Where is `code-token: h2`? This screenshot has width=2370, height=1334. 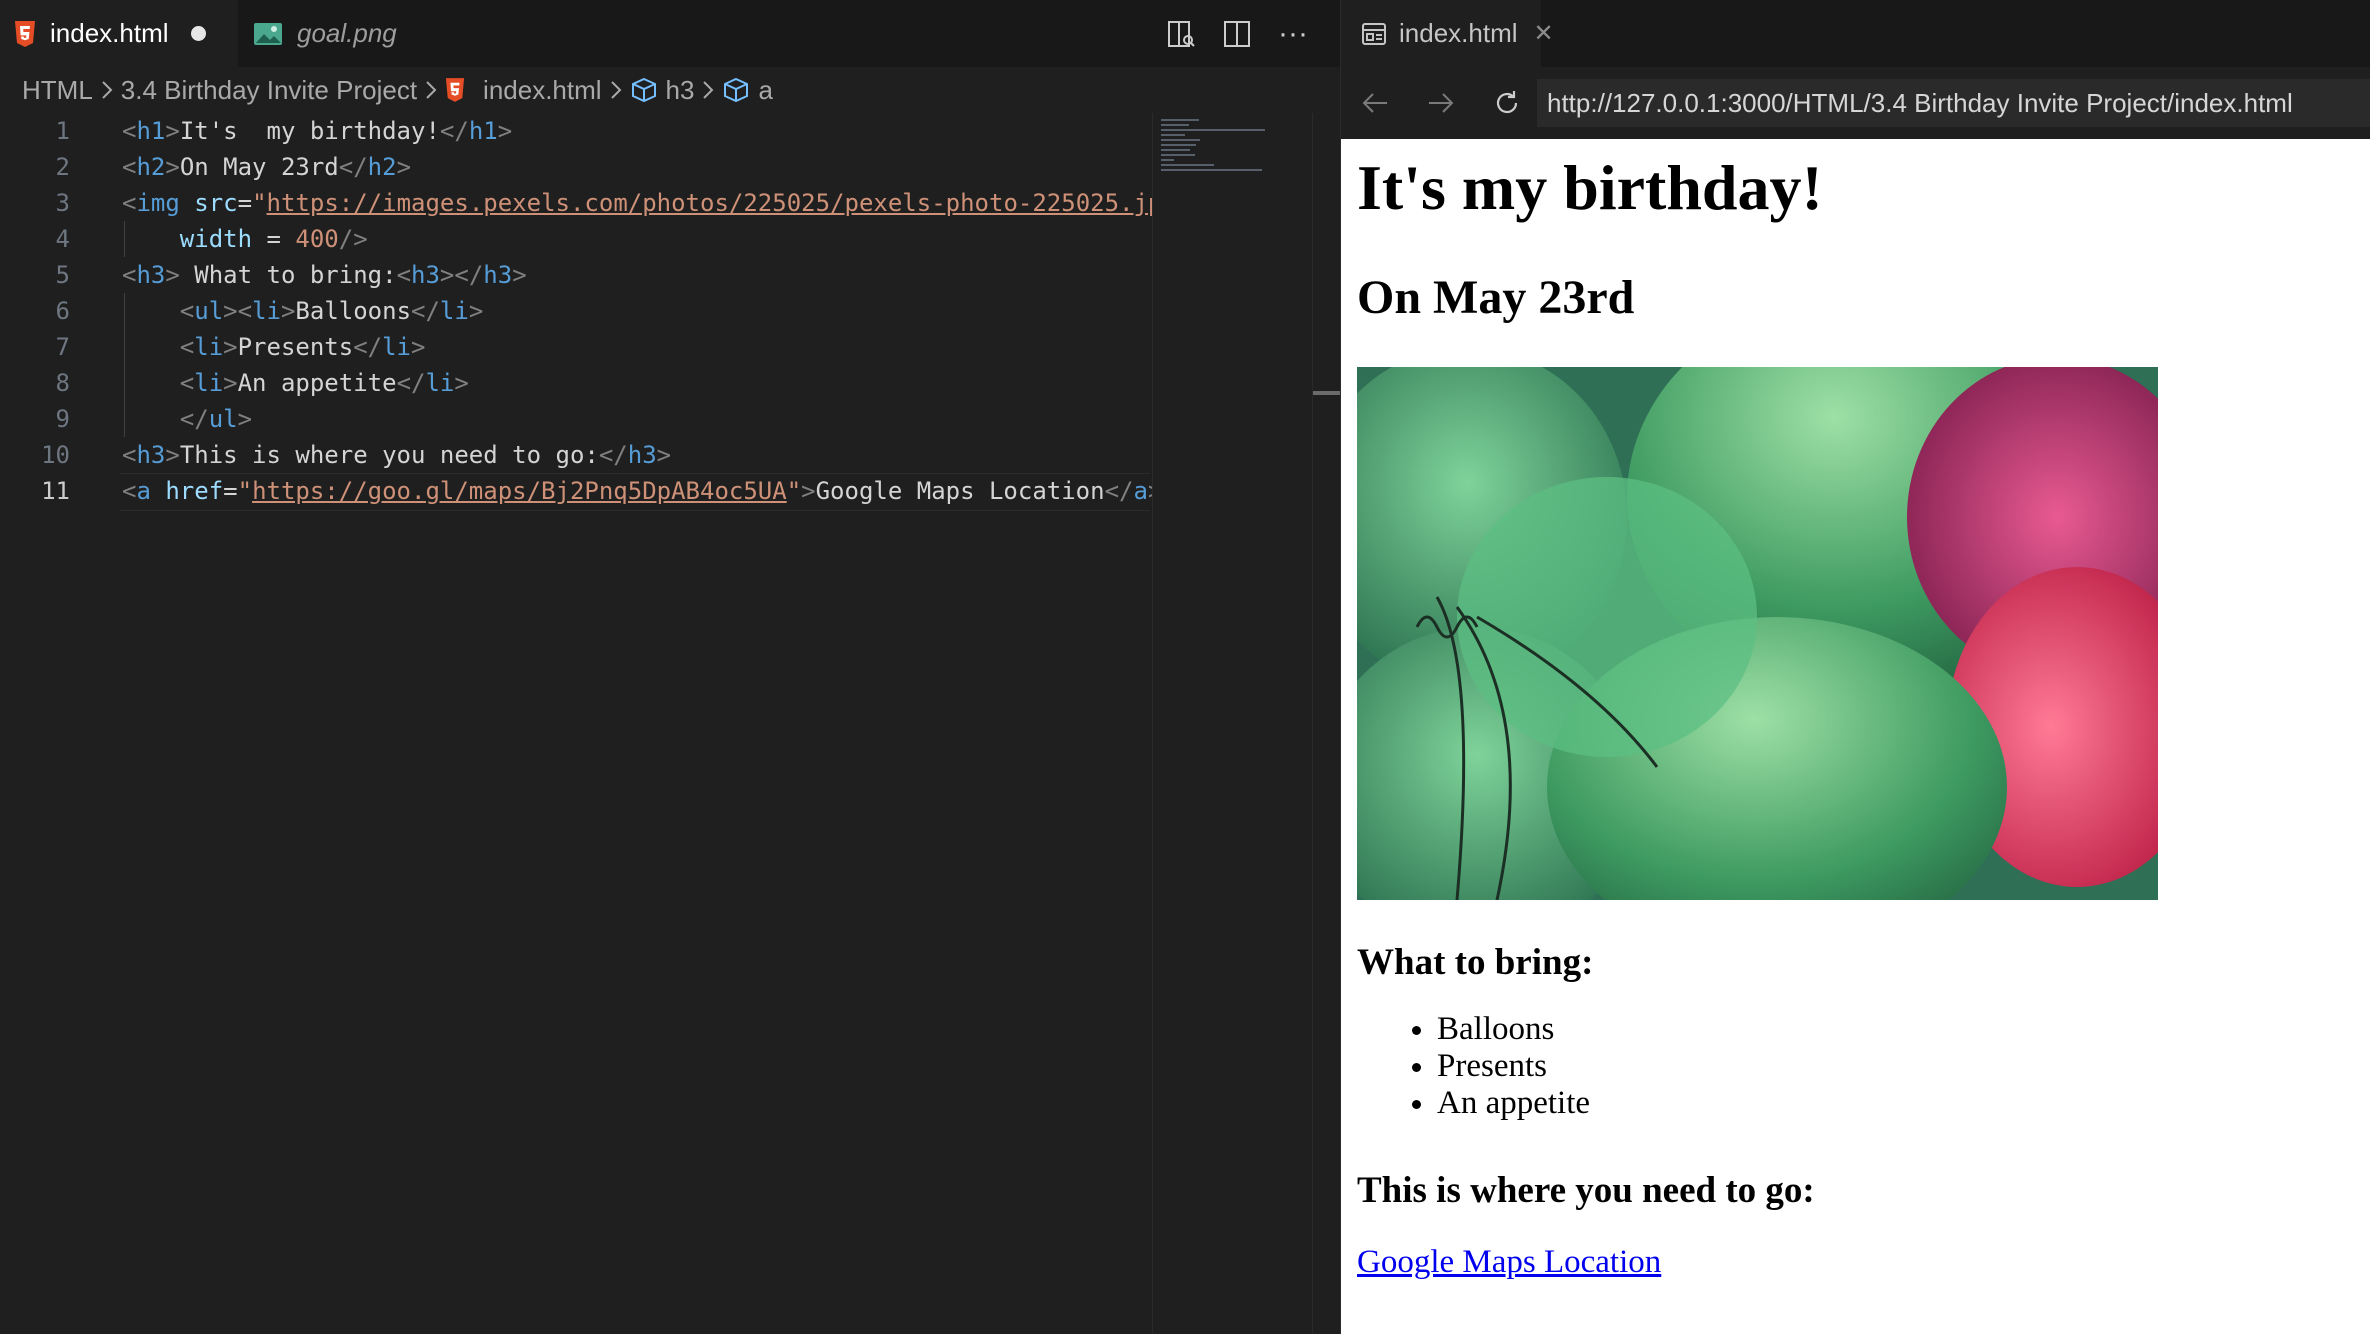 code-token: h2 is located at coordinates (382, 167).